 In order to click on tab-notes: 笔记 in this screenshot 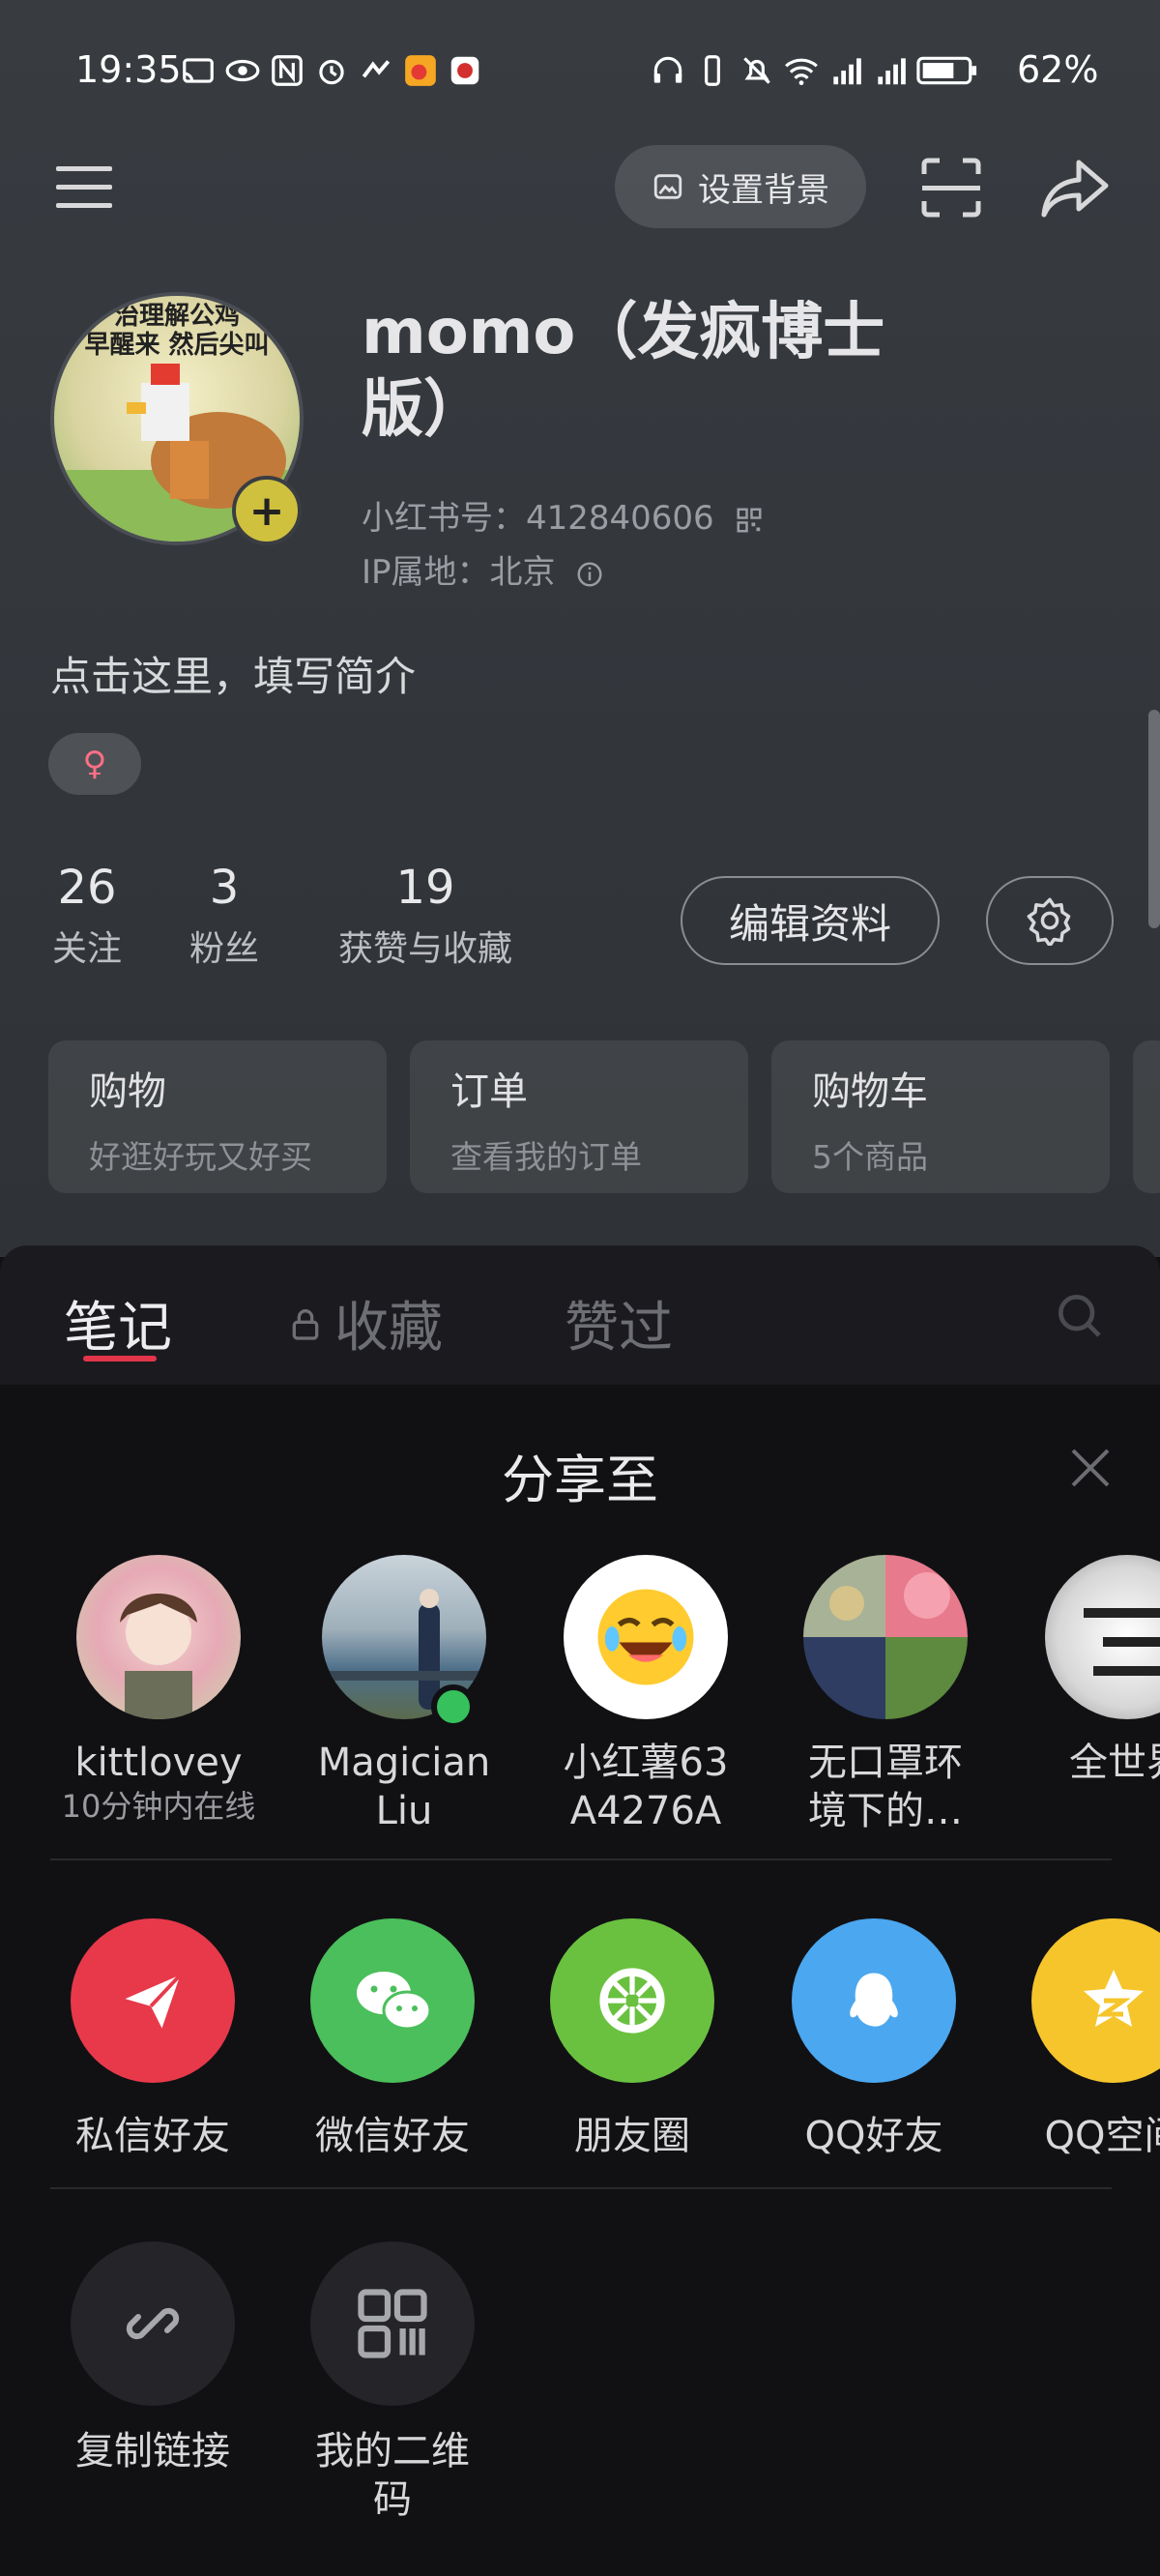, I will do `click(118, 1323)`.